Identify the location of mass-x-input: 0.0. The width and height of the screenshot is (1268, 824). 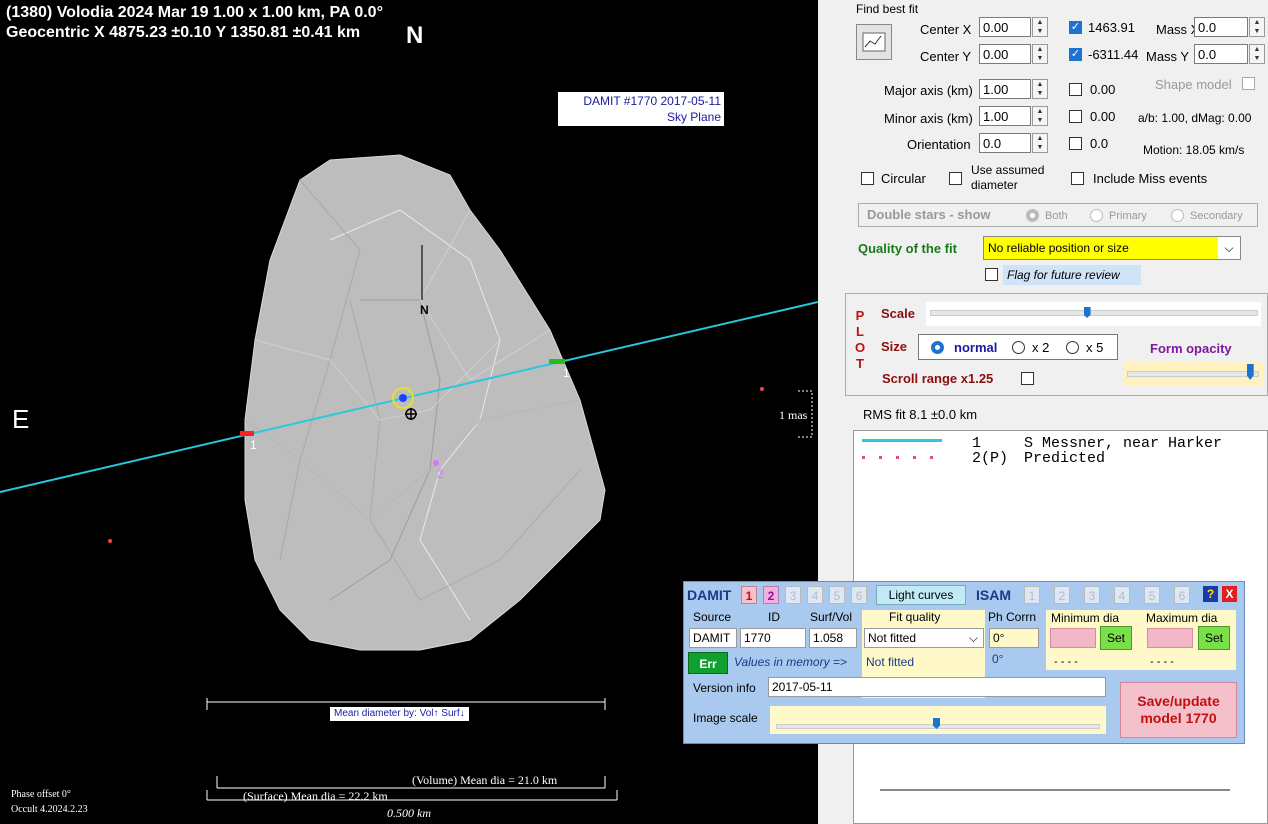
(1221, 27).